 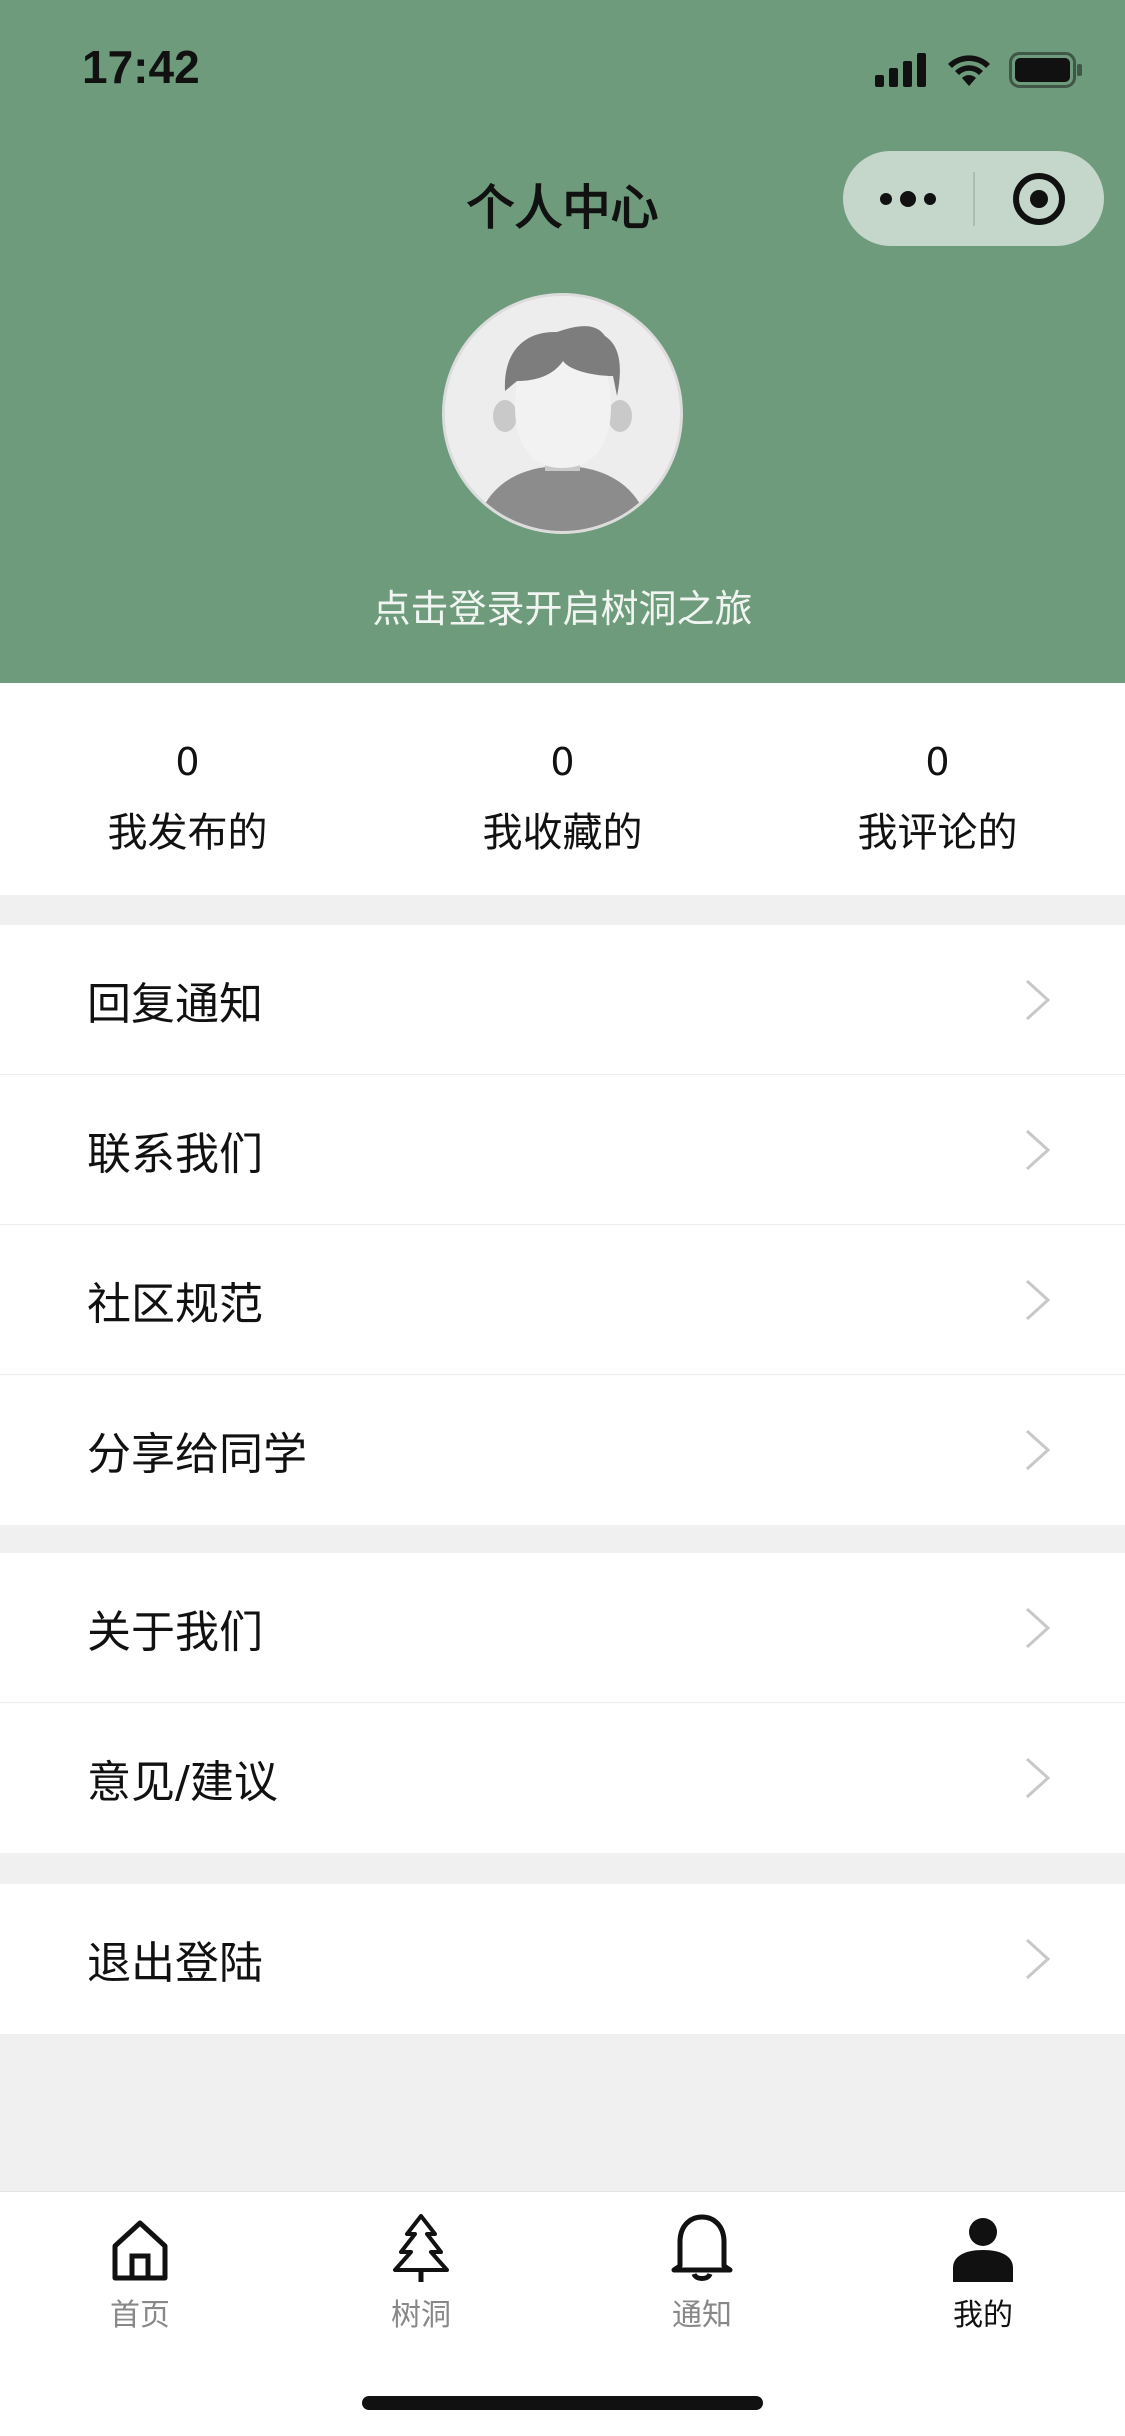 I want to click on menu-item-label: 社区规范, so click(x=175, y=1304).